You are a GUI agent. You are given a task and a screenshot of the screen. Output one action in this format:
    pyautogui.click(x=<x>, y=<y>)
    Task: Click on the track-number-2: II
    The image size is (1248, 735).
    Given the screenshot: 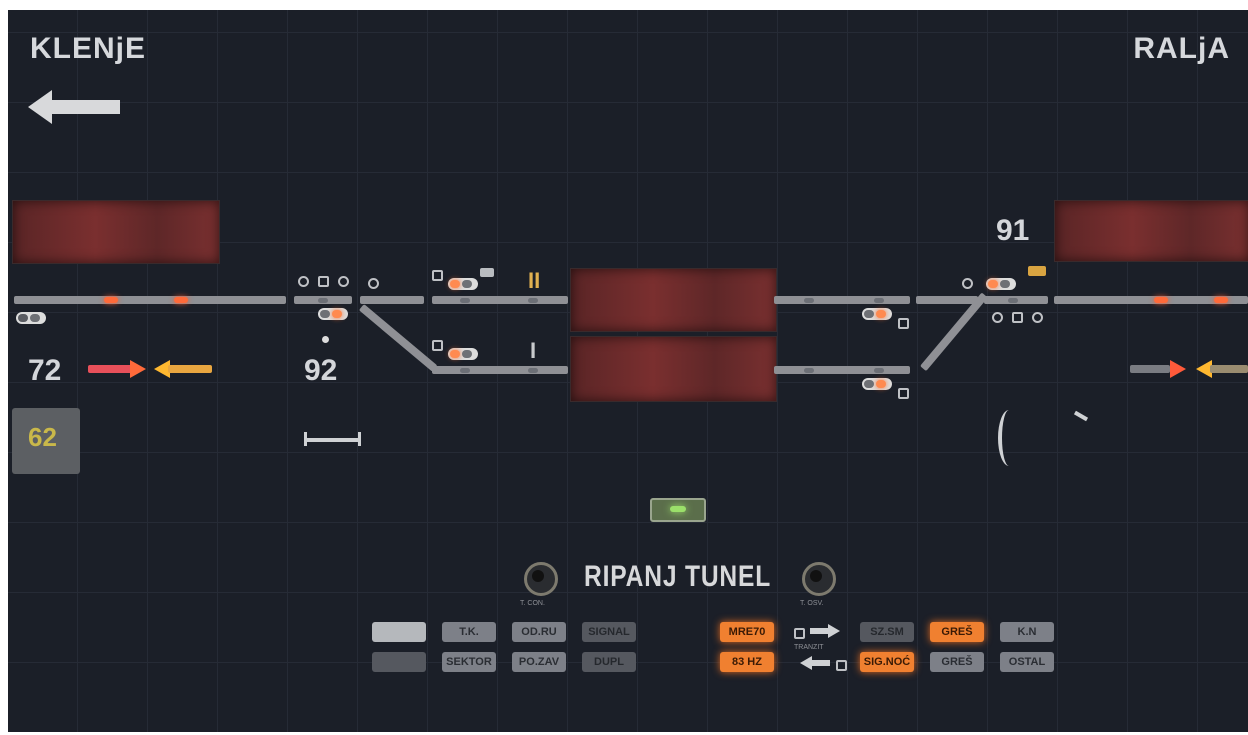 What is the action you would take?
    pyautogui.click(x=534, y=280)
    